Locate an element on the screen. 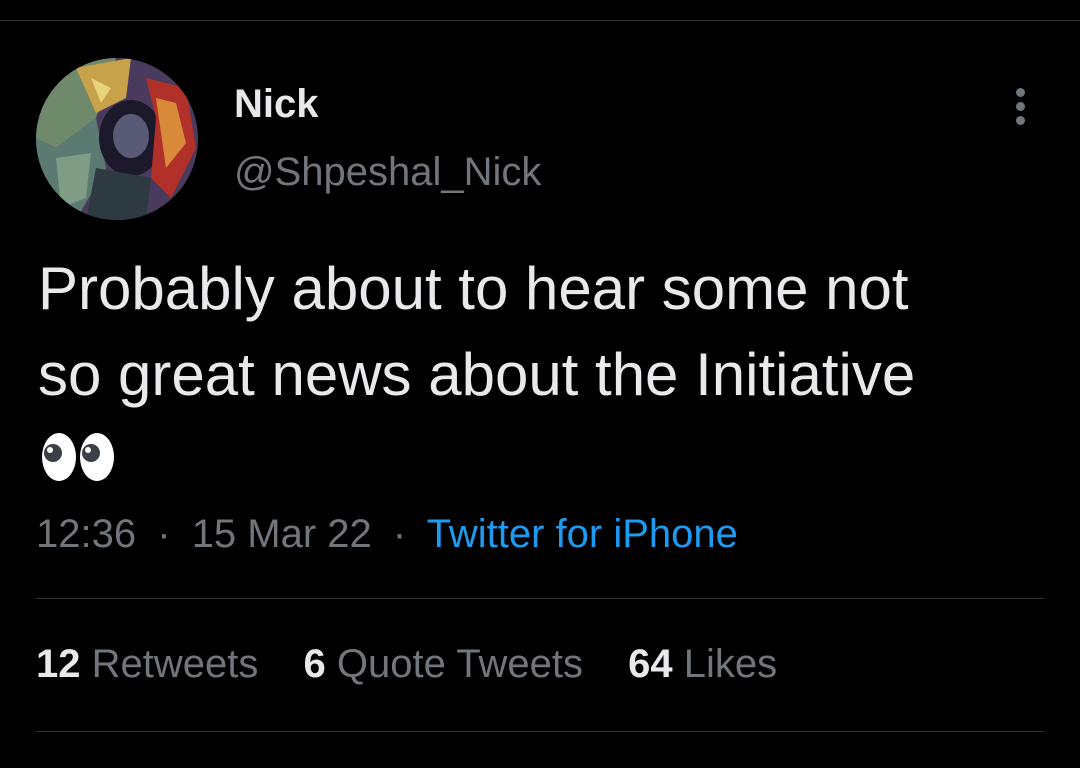  author-handle: @Shpeshal_Nick is located at coordinates (387, 172).